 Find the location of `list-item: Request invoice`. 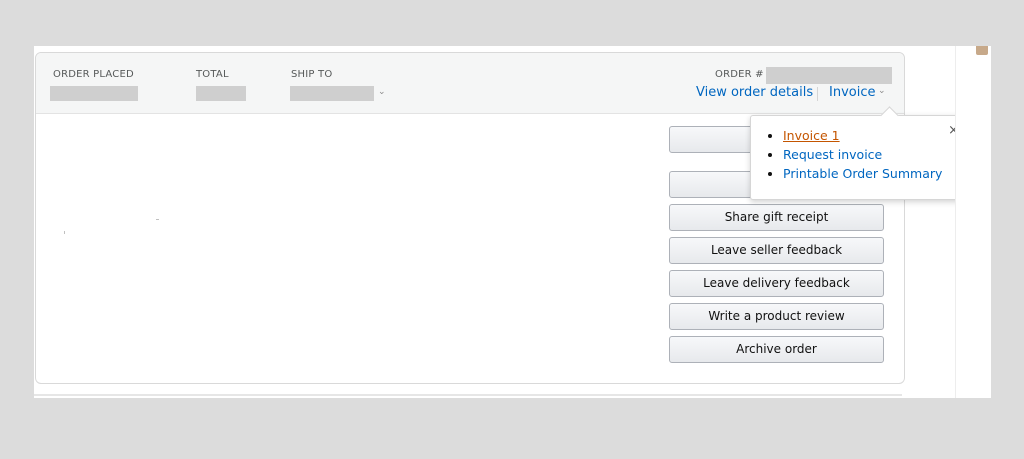

list-item: Request invoice is located at coordinates (862, 154).